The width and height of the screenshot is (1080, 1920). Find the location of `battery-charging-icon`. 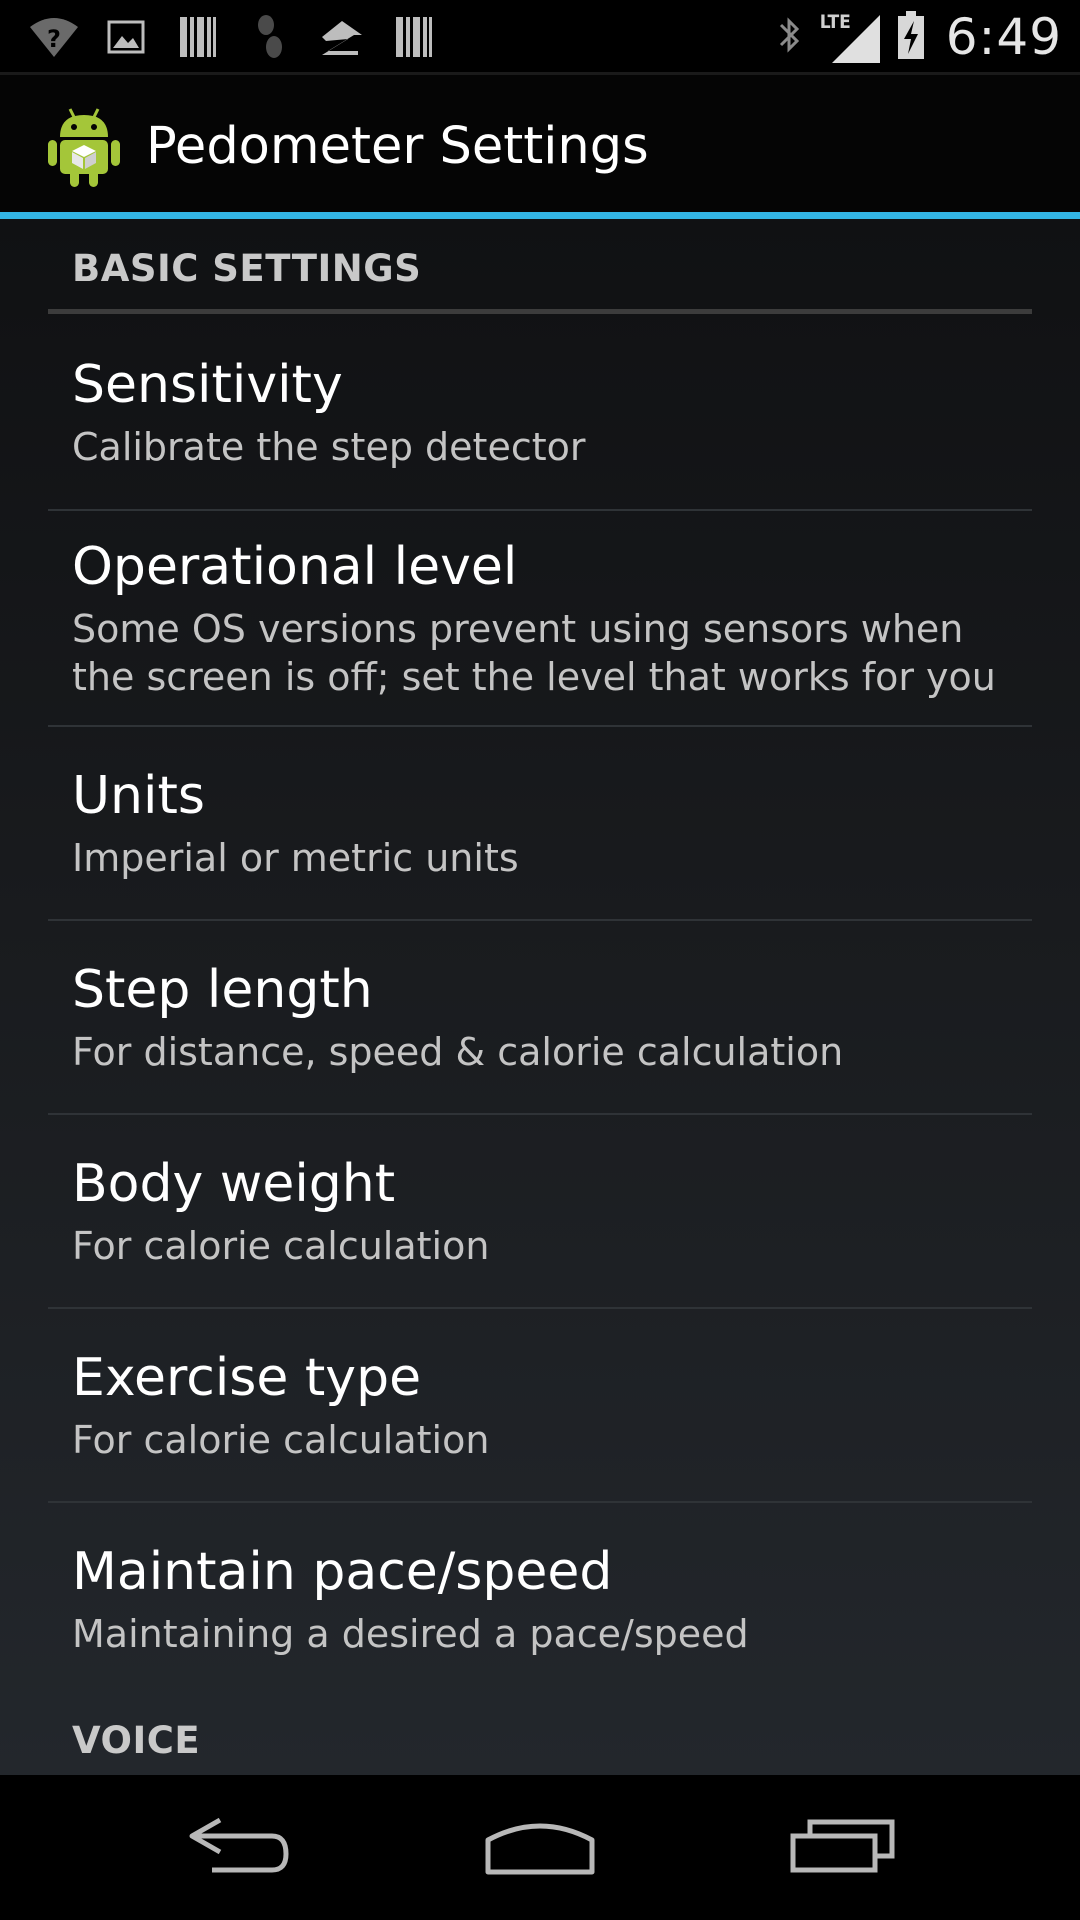

battery-charging-icon is located at coordinates (911, 37).